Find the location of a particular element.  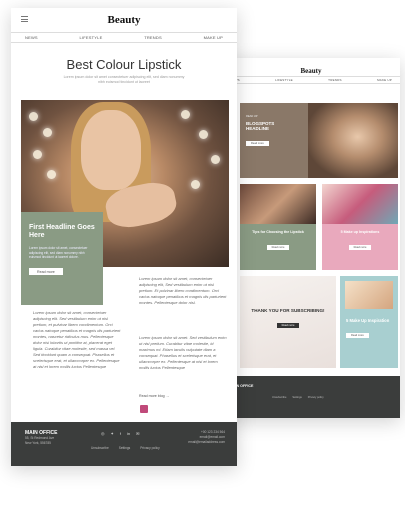

blog-banner: READ UP BLOGSPOTS HEADLINE Read more is located at coordinates (319, 140).